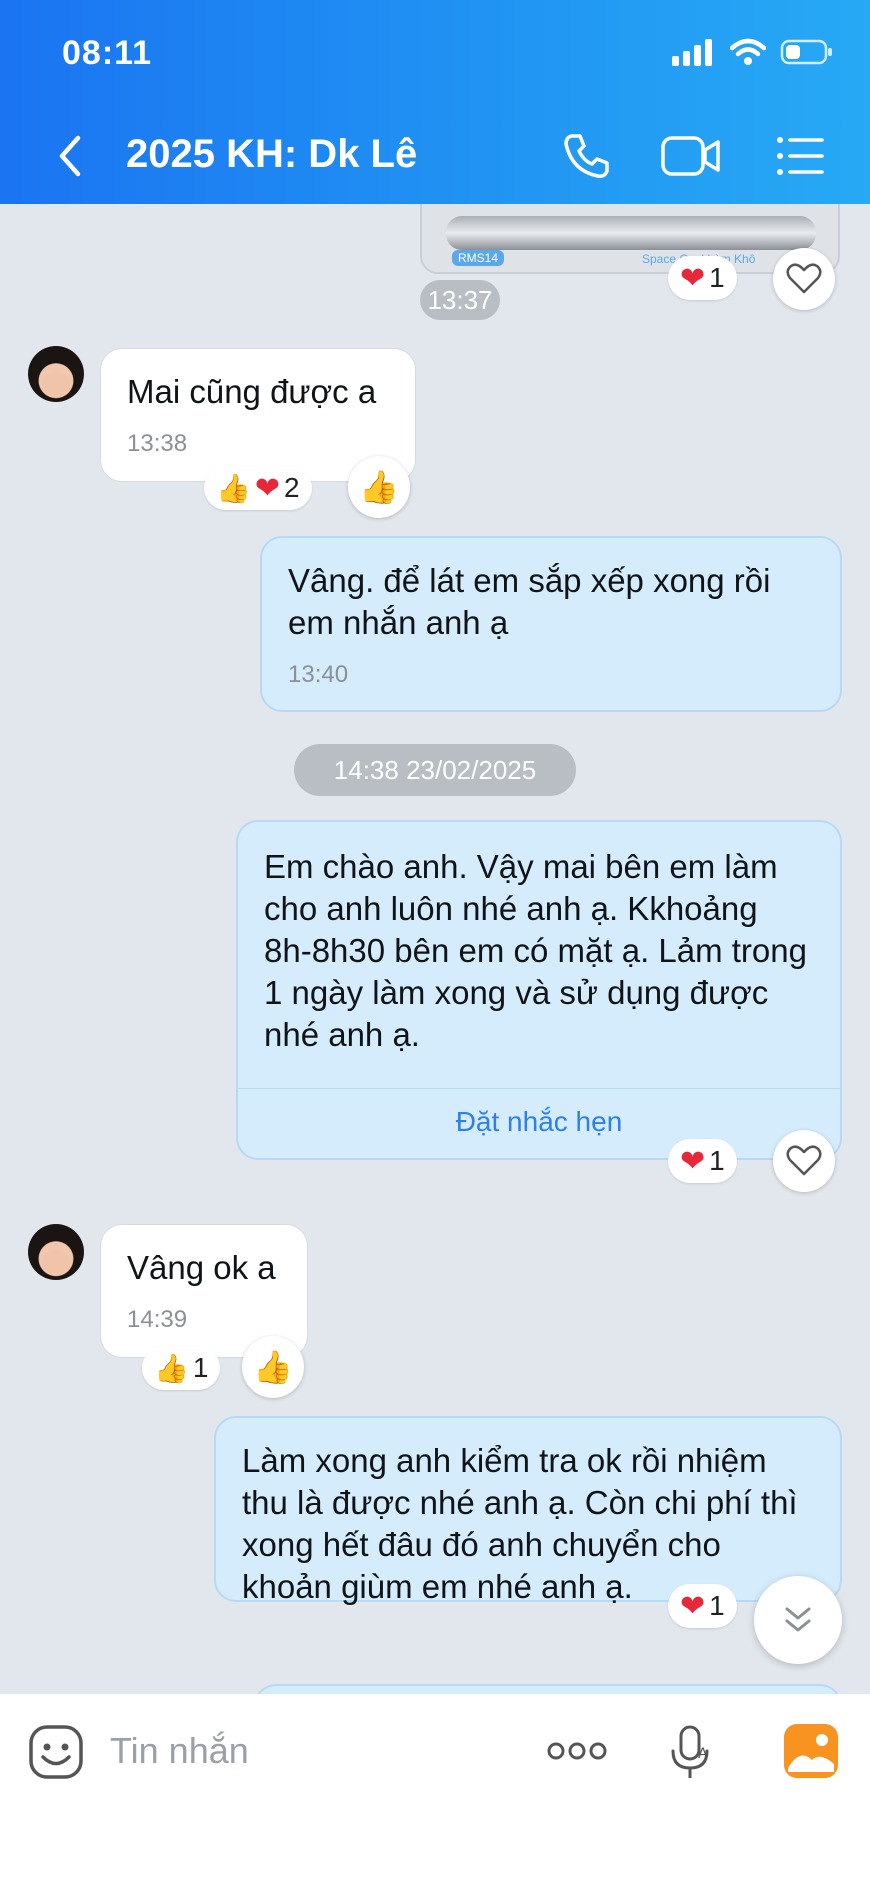 This screenshot has width=870, height=1884. Describe the element at coordinates (292, 487) in the screenshot. I see `reaction-count: 2` at that location.